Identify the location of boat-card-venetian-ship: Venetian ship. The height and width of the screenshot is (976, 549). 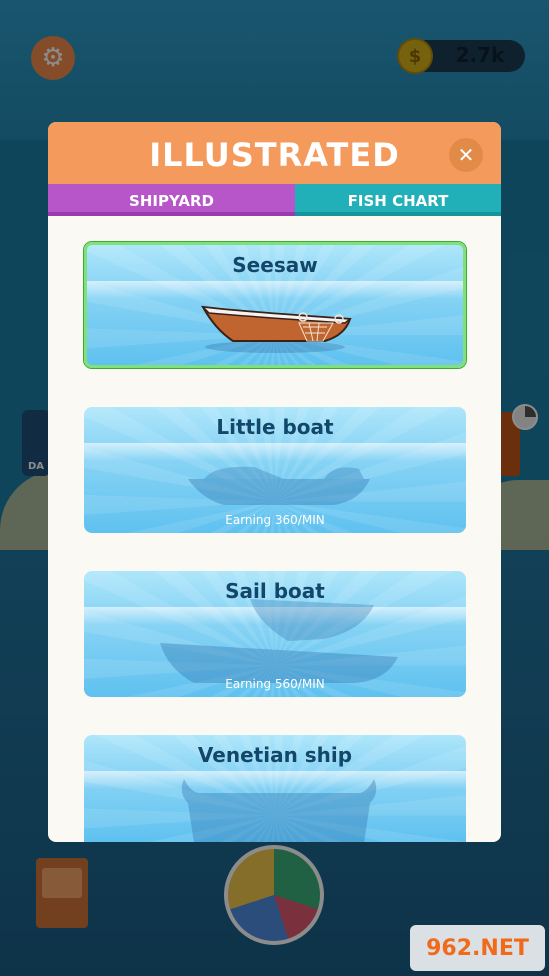
(275, 788).